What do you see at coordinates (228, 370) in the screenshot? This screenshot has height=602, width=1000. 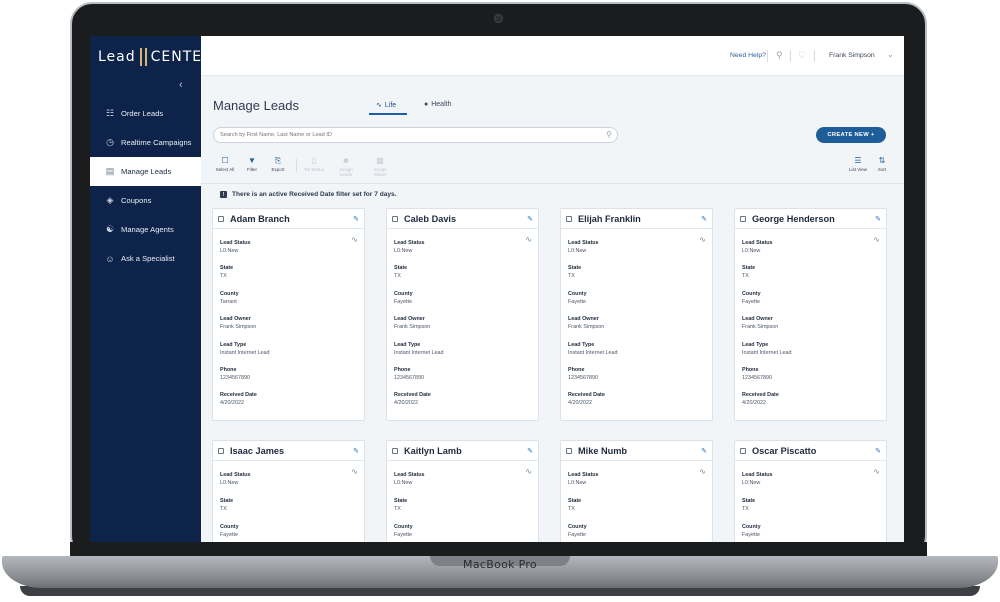 I see `field-label: Phone` at bounding box center [228, 370].